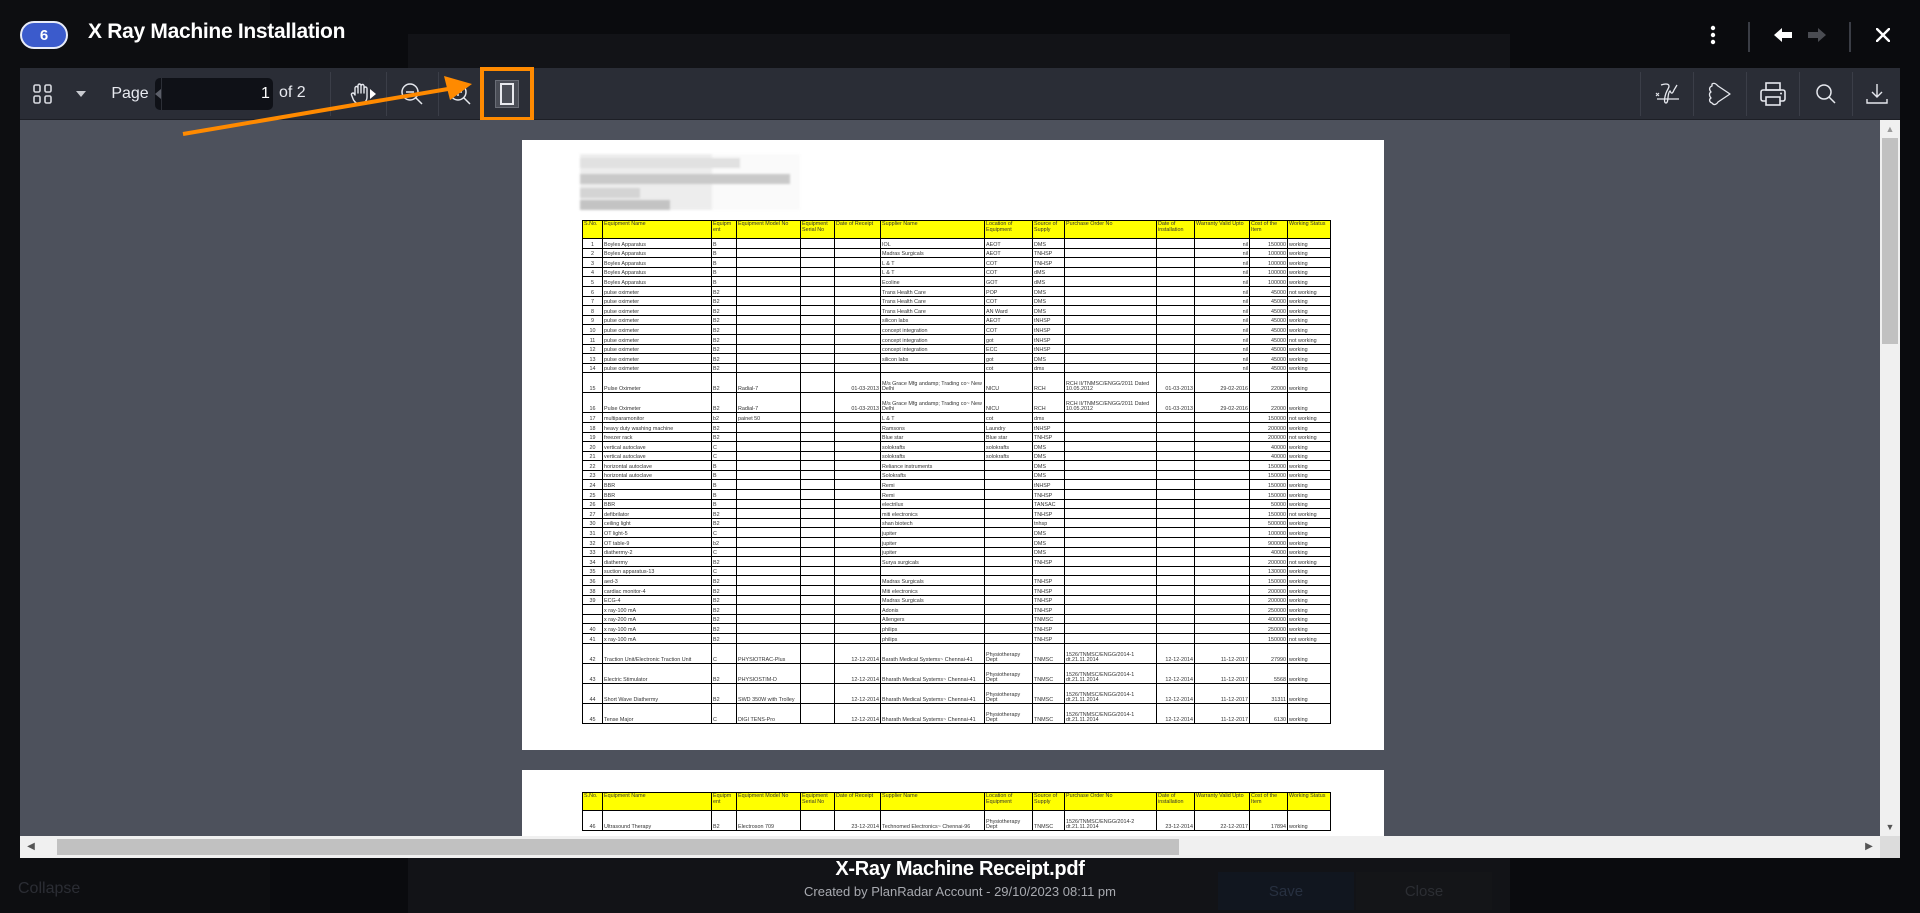 This screenshot has width=1920, height=913. What do you see at coordinates (1883, 35) in the screenshot?
I see `close-viewer-button` at bounding box center [1883, 35].